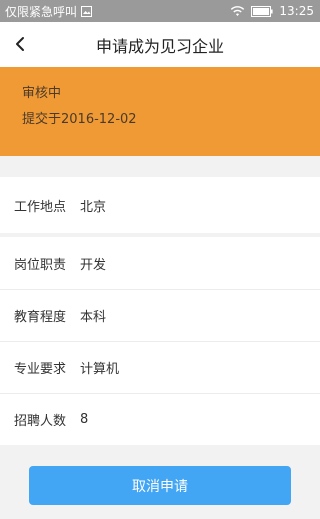  Describe the element at coordinates (160, 315) in the screenshot. I see `detail-row-education: 教育程度 本科` at that location.